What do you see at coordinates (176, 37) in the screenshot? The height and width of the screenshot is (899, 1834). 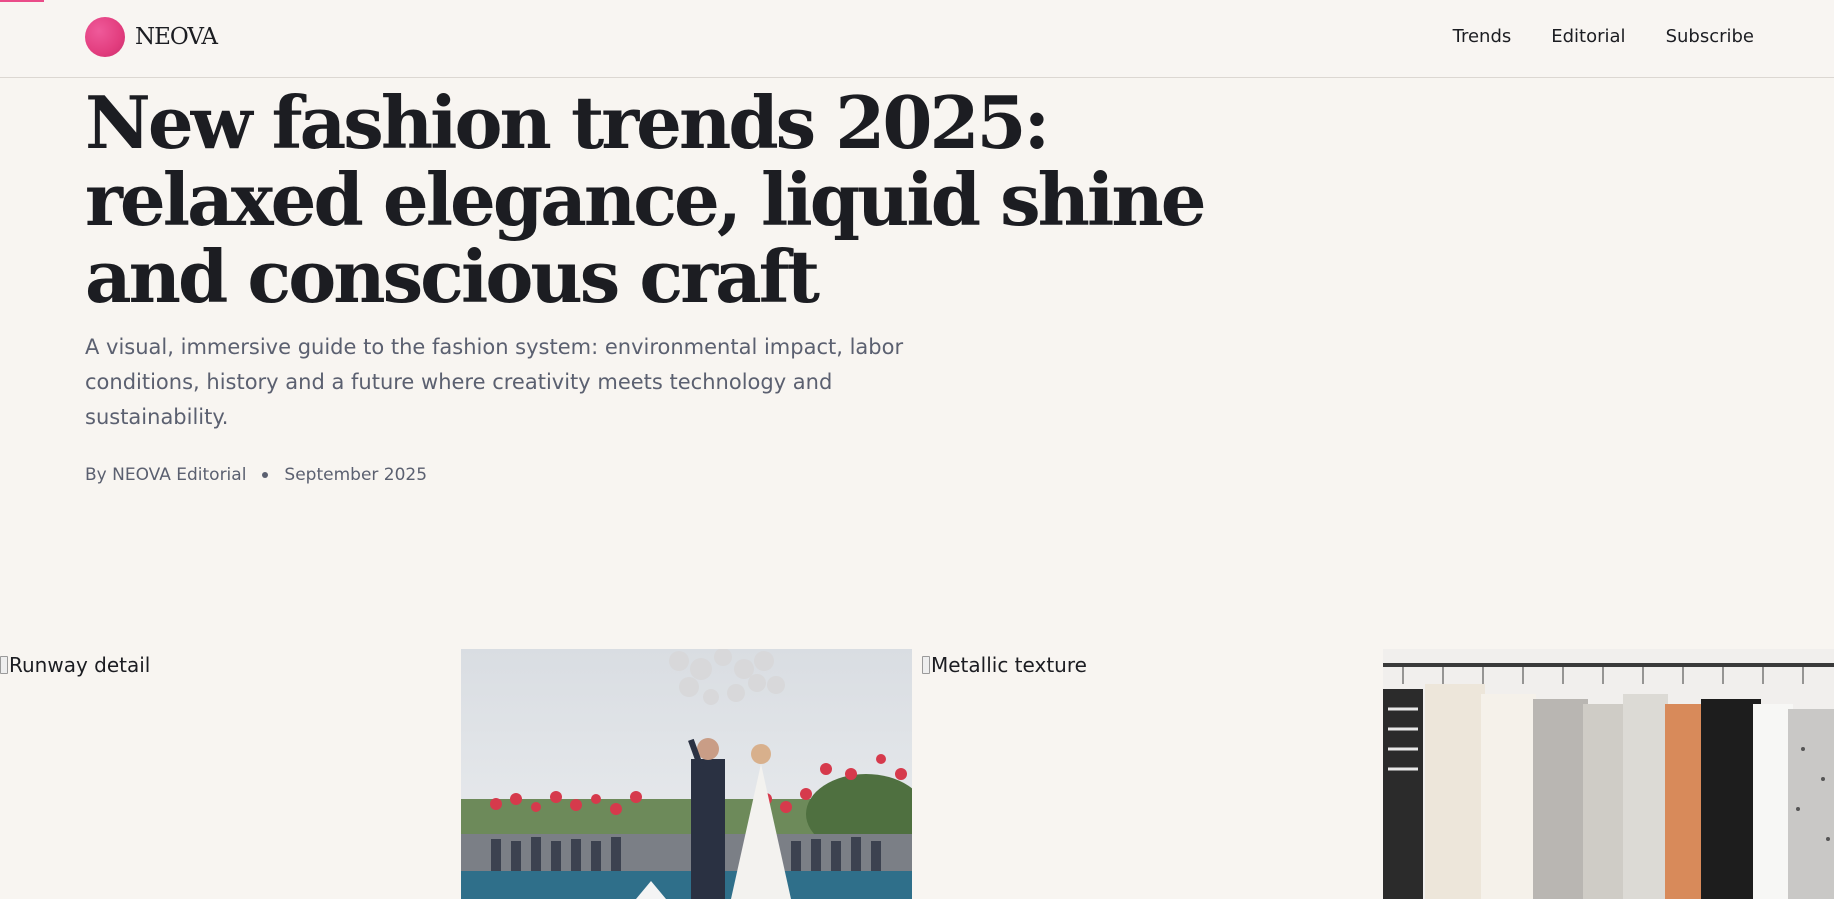 I see `brand-name: NEOVA` at bounding box center [176, 37].